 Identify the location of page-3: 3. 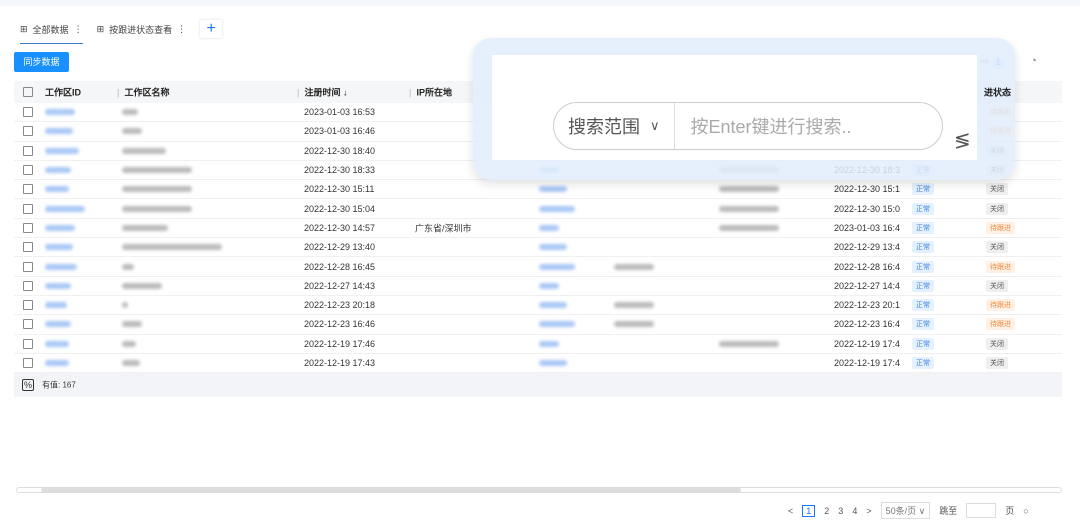
(840, 511).